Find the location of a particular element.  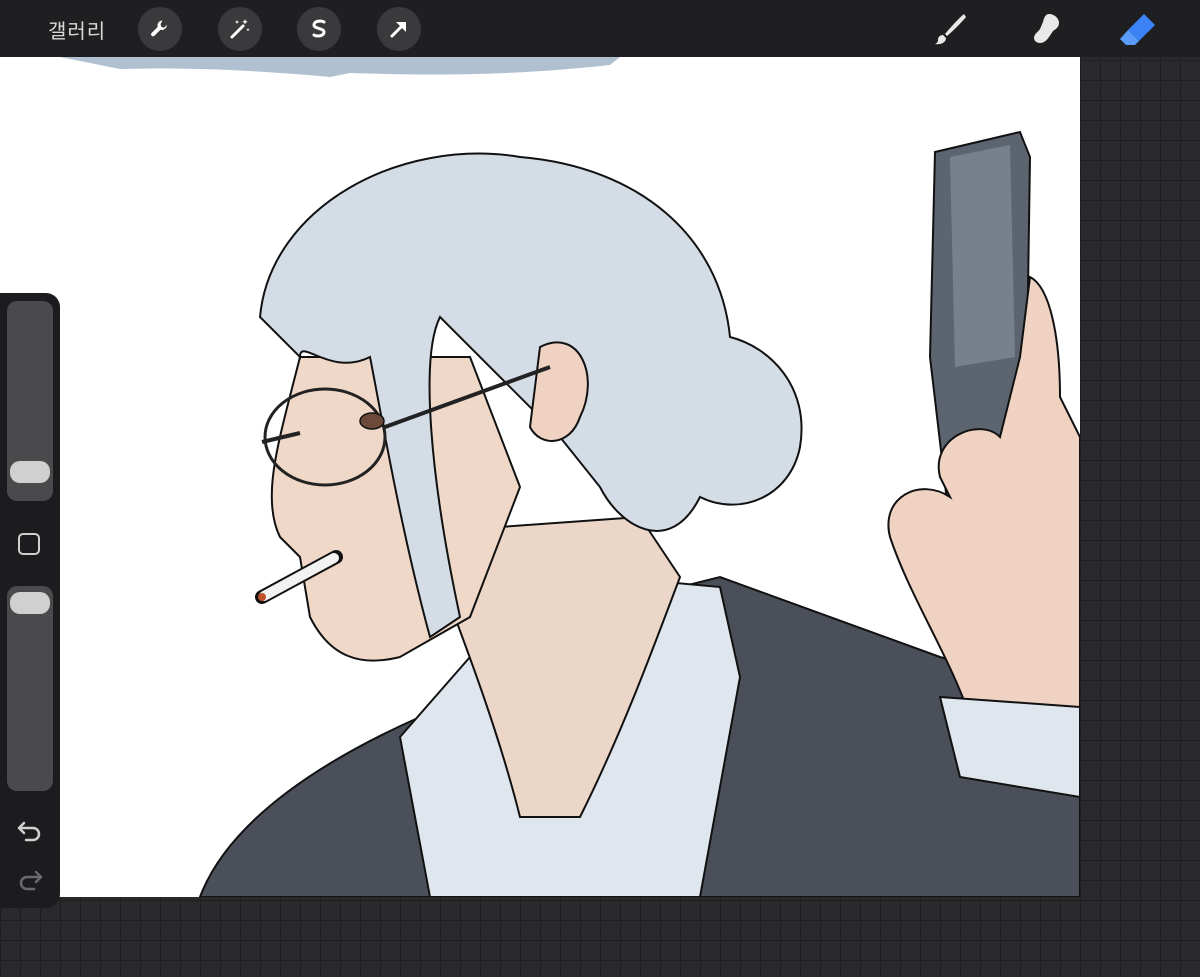

eraser-icon is located at coordinates (1137, 29).